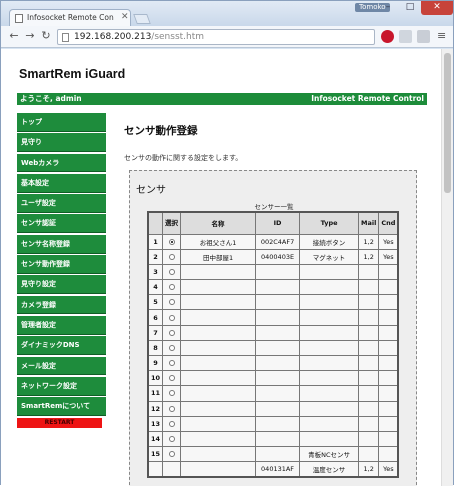 Image resolution: width=454 pixels, height=486 pixels. Describe the element at coordinates (369, 223) in the screenshot. I see `col-mail: Mail` at that location.